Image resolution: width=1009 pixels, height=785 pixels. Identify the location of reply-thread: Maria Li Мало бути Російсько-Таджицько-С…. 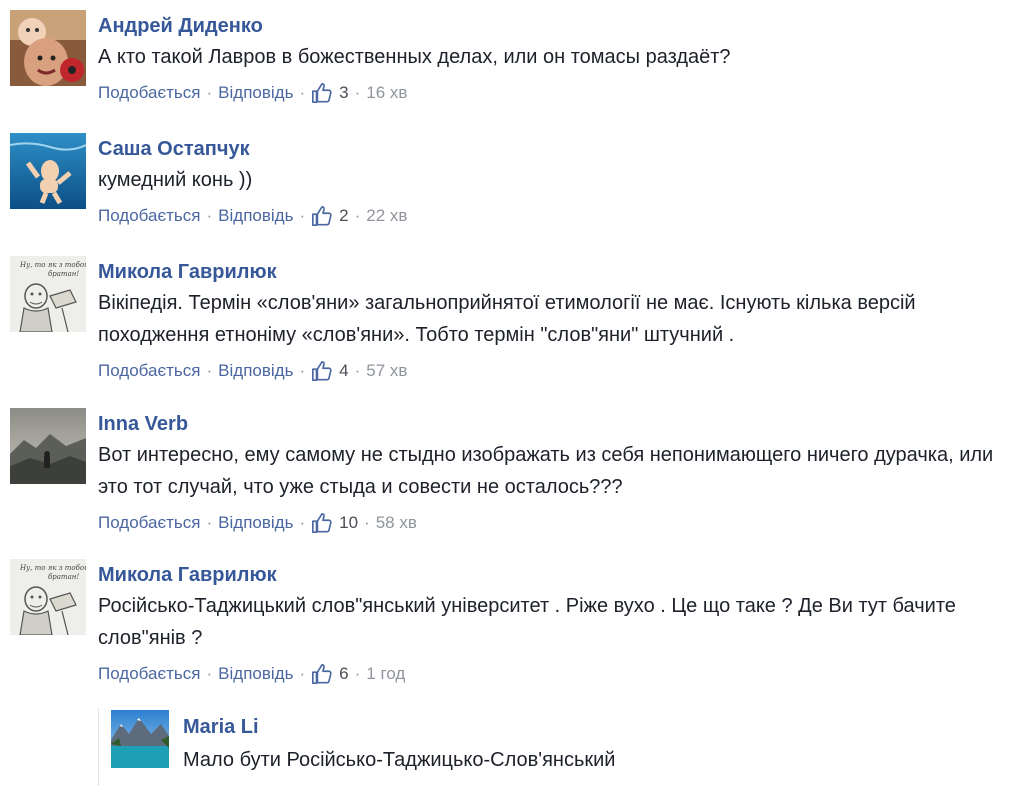
(548, 746).